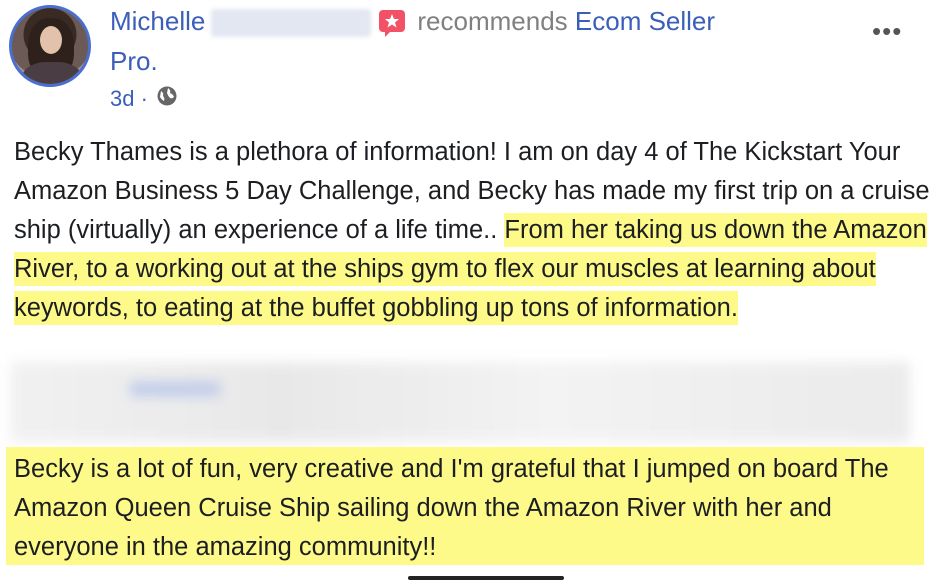 The image size is (951, 580). I want to click on author-avatar, so click(50, 46).